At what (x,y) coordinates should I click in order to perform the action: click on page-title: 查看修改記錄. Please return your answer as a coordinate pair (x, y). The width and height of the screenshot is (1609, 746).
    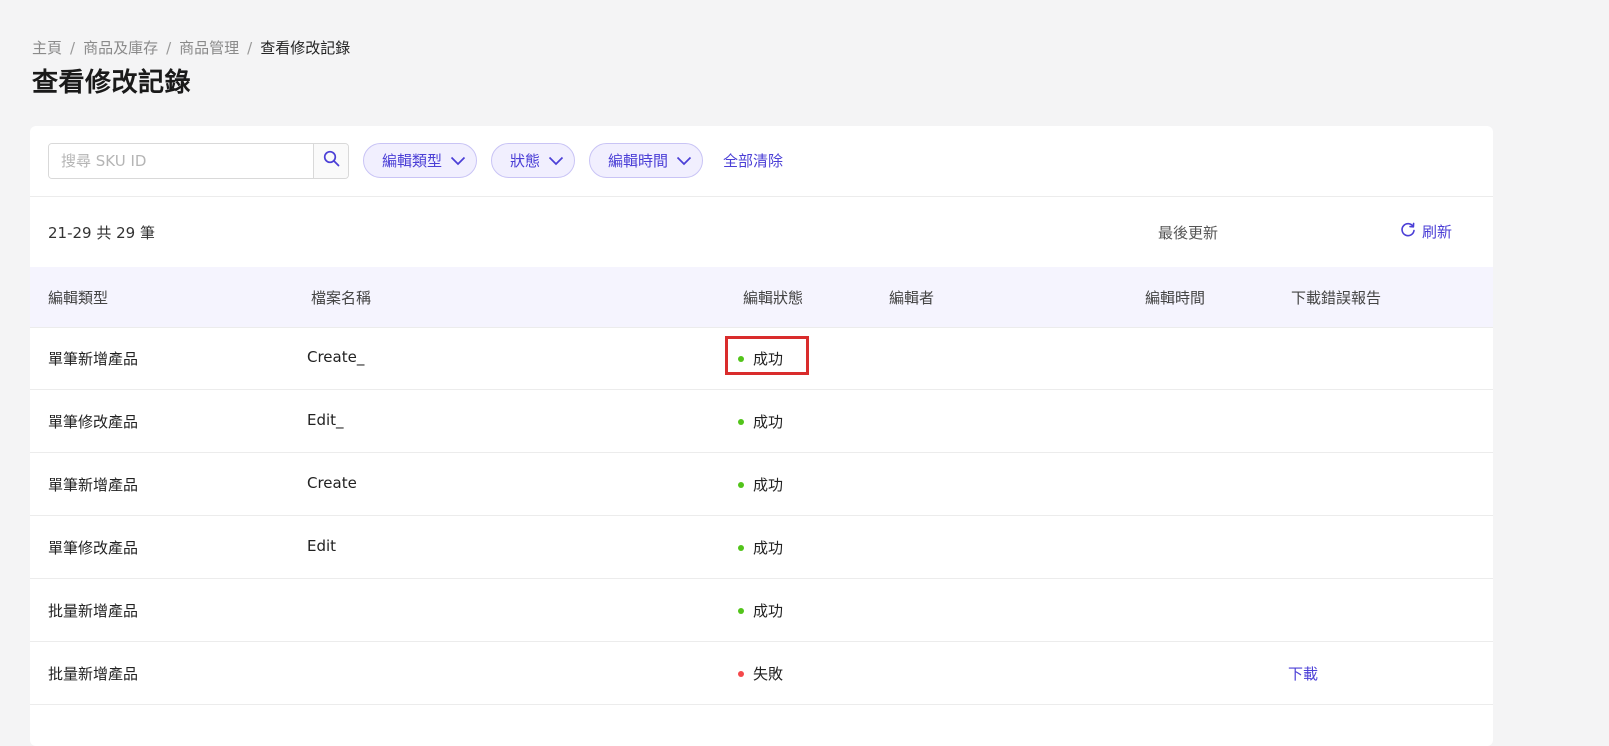
    Looking at the image, I should click on (112, 83).